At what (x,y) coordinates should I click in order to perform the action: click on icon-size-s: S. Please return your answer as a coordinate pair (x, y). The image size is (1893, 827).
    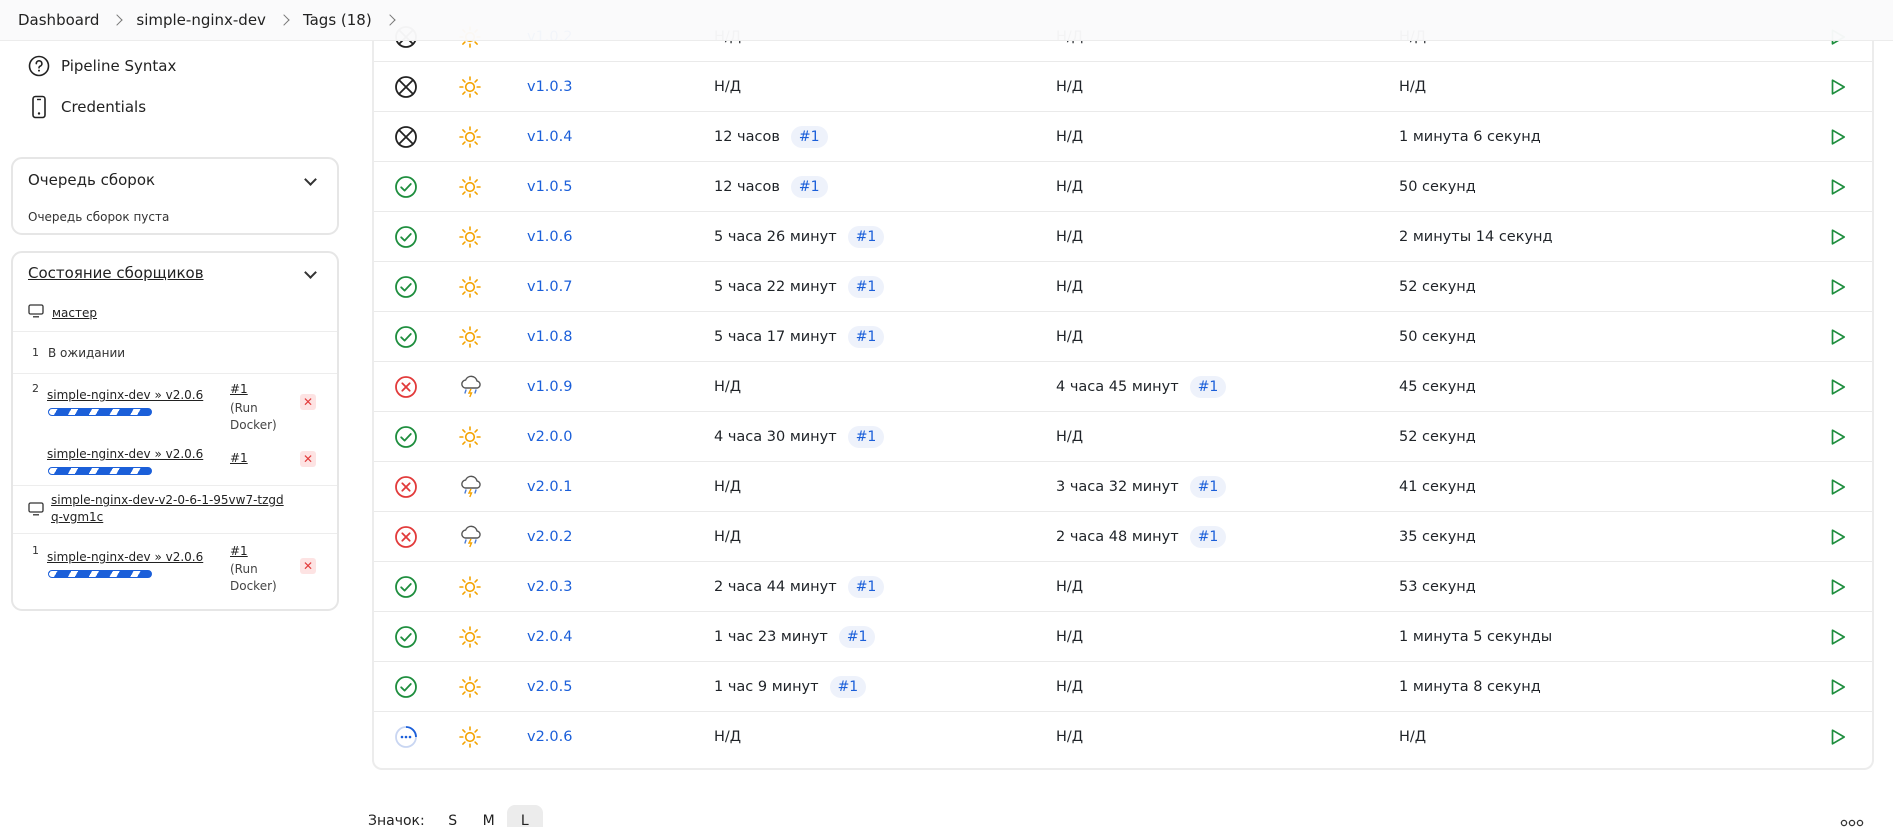
    Looking at the image, I should click on (453, 816).